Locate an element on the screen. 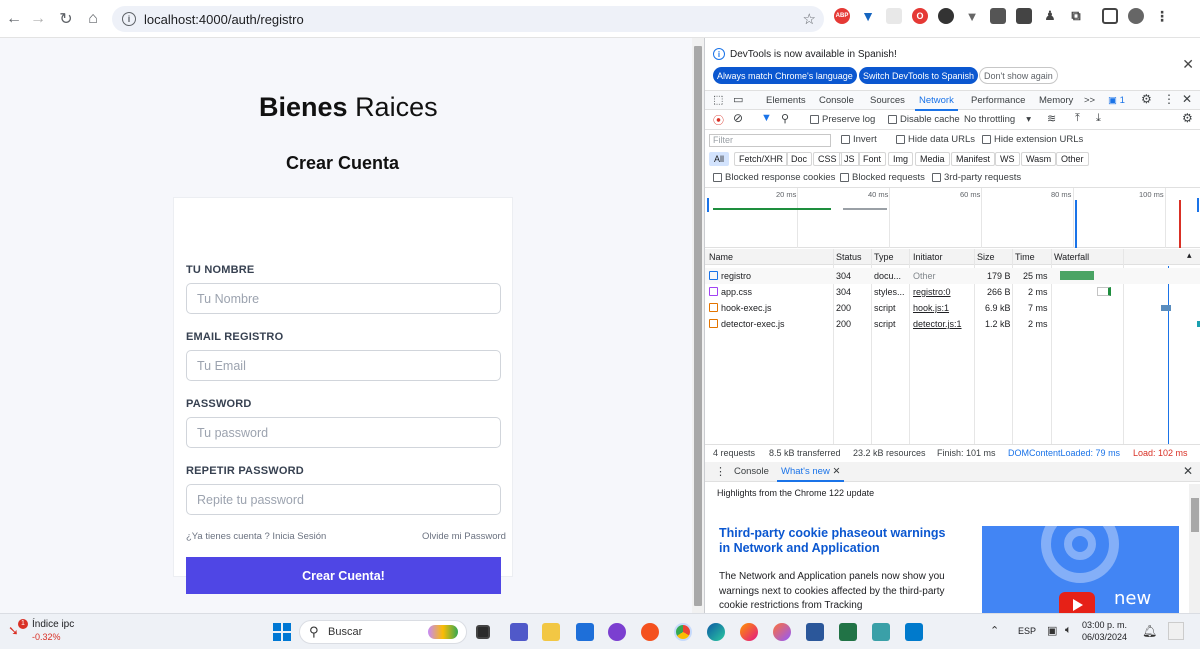 Image resolution: width=1200 pixels, height=649 pixels. col-type: Type is located at coordinates (884, 257).